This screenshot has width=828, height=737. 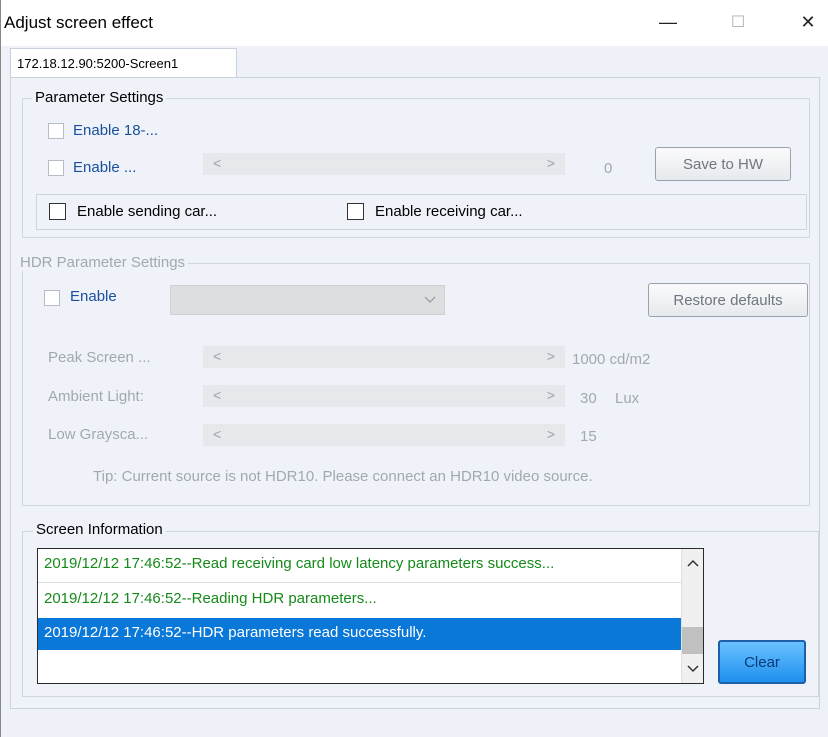 What do you see at coordinates (588, 398) in the screenshot?
I see `ambient-light-value: 30` at bounding box center [588, 398].